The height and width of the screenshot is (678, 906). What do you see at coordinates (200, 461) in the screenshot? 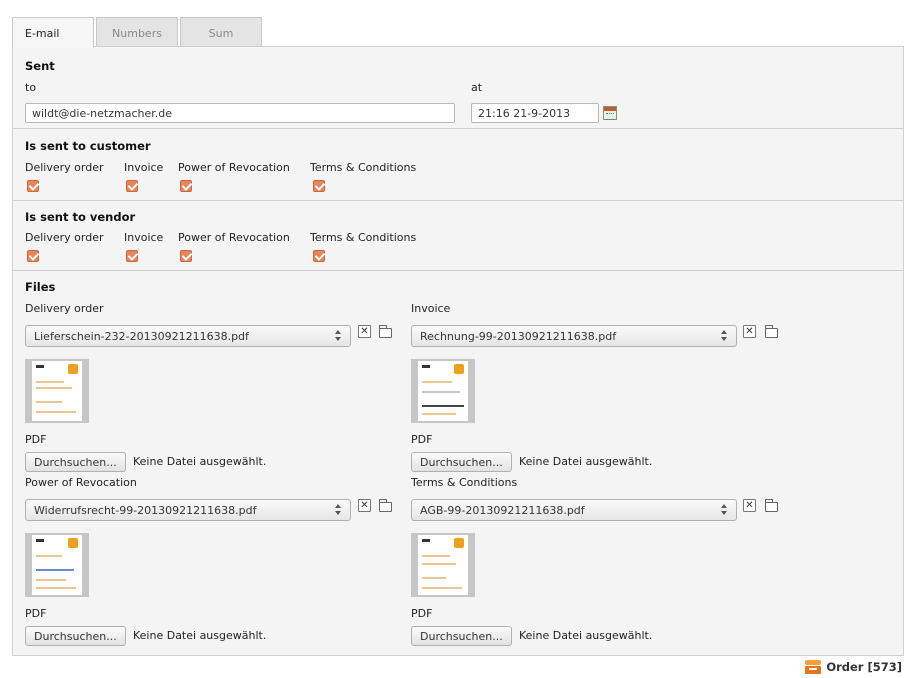
I see `file-delivery-no-file: Keine Datei ausgewählt.` at bounding box center [200, 461].